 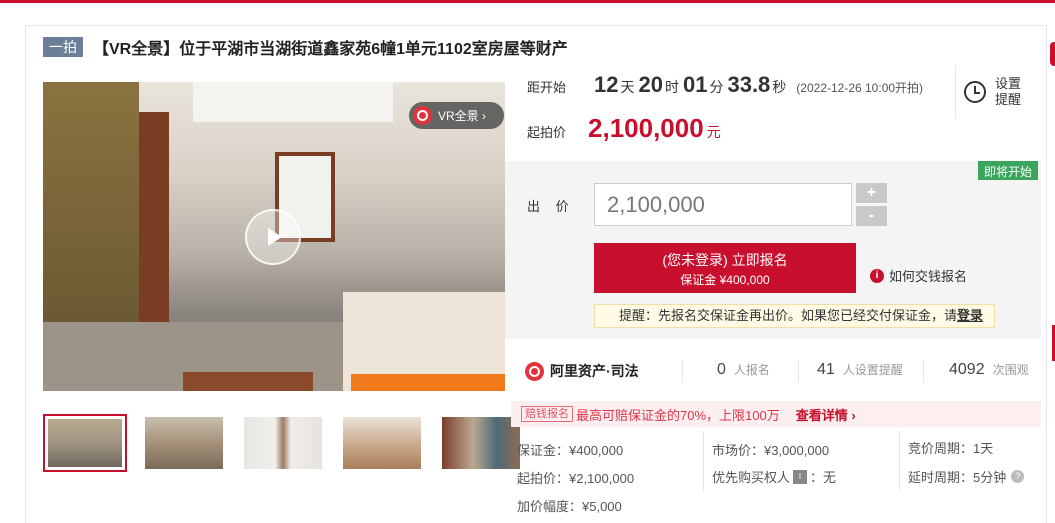 I want to click on priority-buyer-info: 优先购买权人 Ι ：无, so click(x=774, y=476).